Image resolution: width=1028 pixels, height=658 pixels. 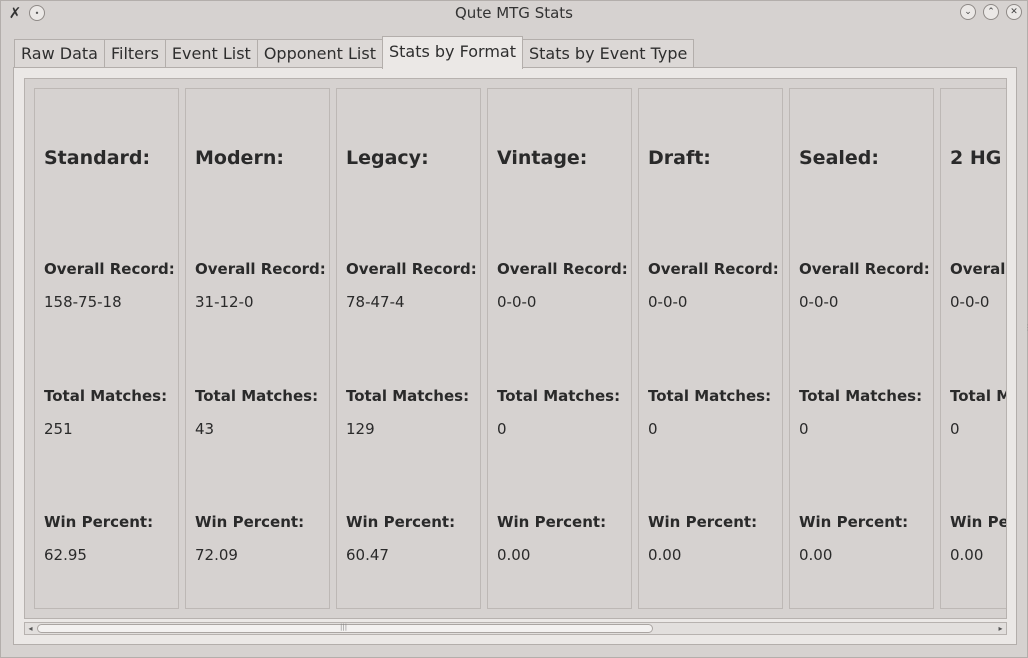 What do you see at coordinates (679, 158) in the screenshot?
I see `format-name: Draft:` at bounding box center [679, 158].